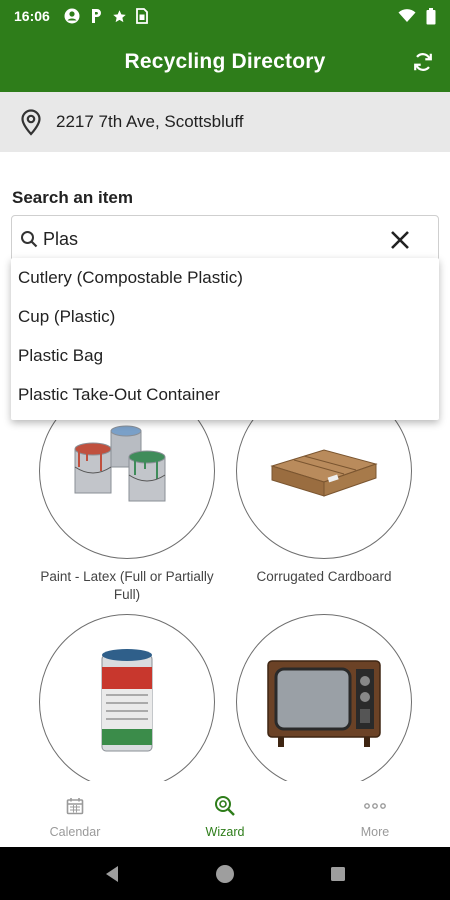  Describe the element at coordinates (72, 197) in the screenshot. I see `search-label: Search an item` at that location.